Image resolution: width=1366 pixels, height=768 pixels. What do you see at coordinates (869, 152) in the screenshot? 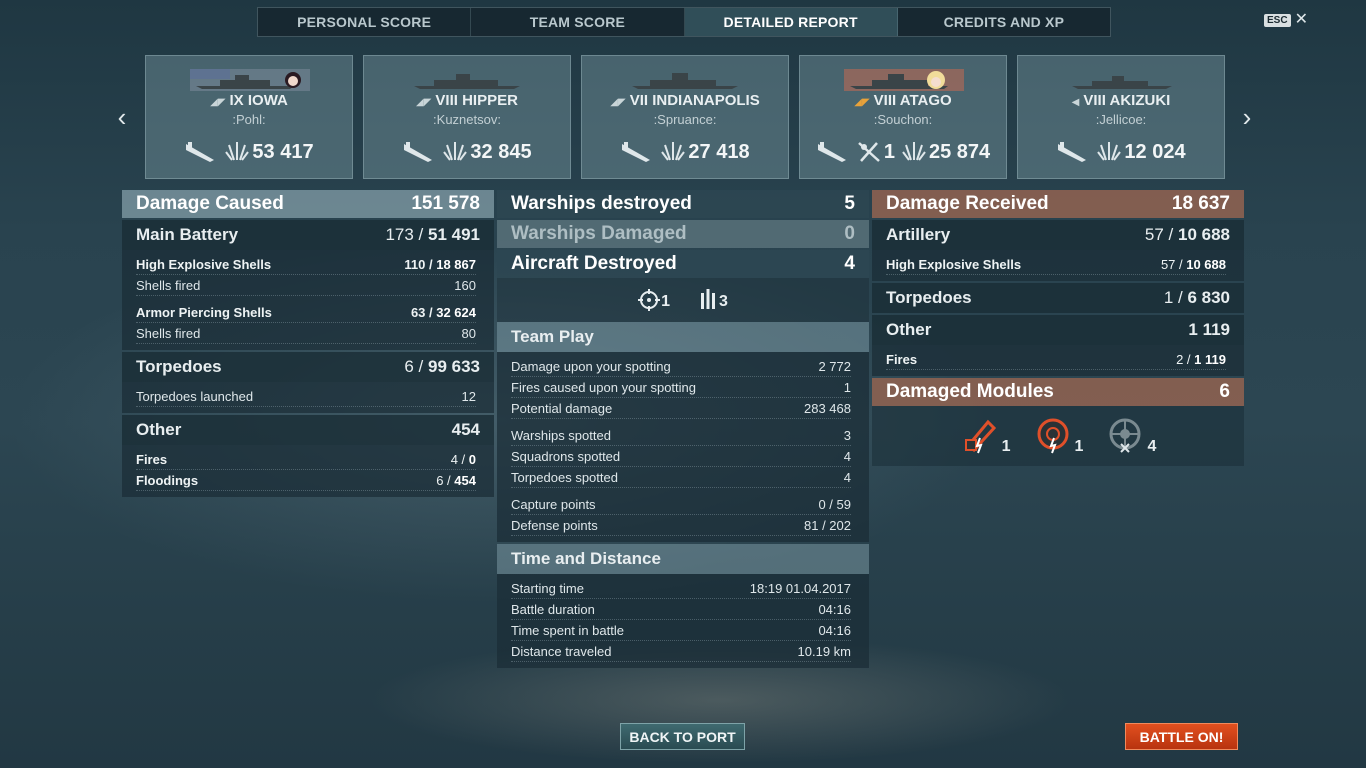
I see `plane-destroyed-icon` at bounding box center [869, 152].